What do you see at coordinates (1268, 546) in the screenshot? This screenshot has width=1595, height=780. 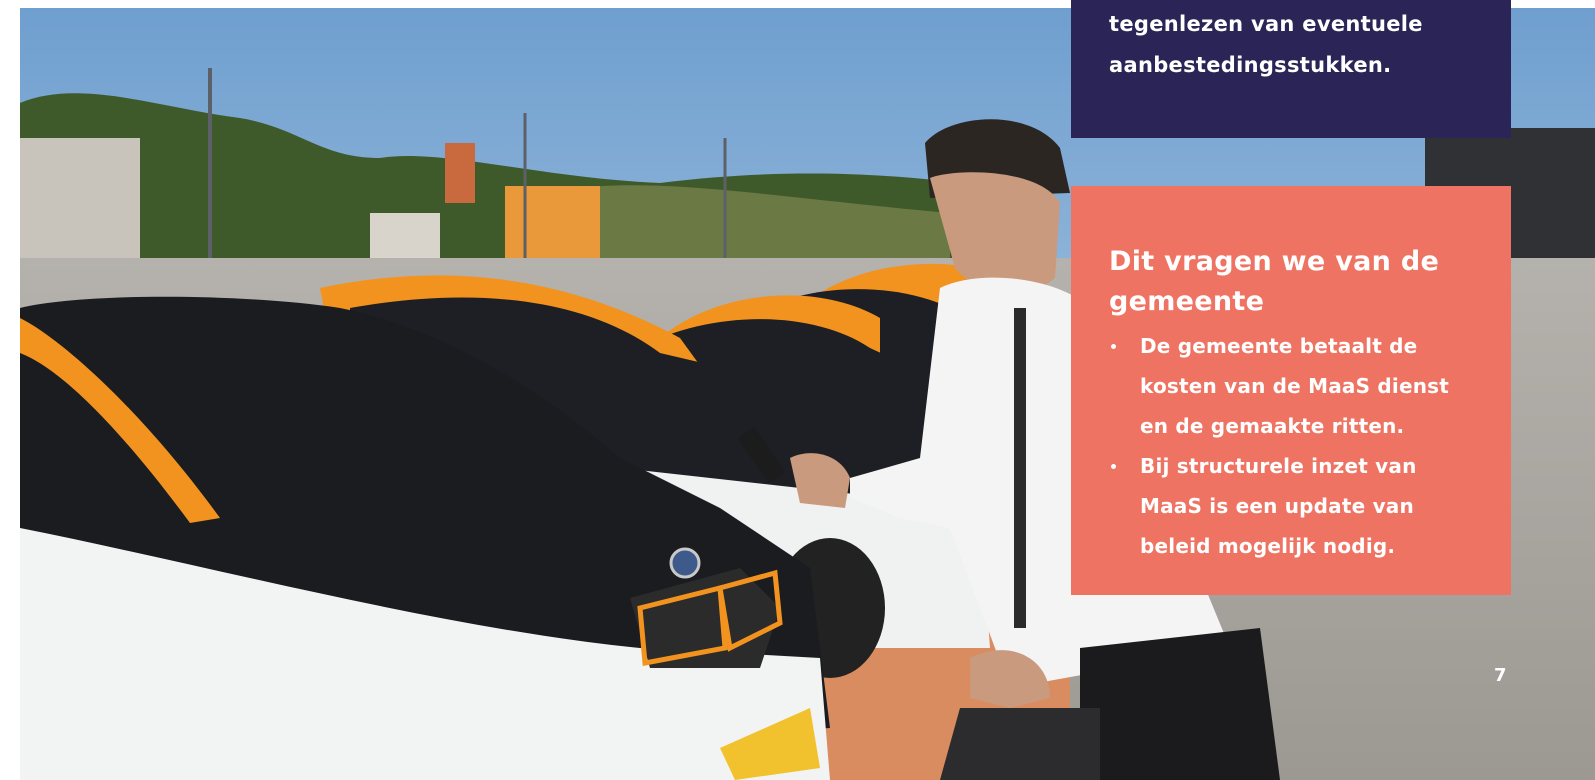 I see `list-item-line: beleid mogelijk nodig.` at bounding box center [1268, 546].